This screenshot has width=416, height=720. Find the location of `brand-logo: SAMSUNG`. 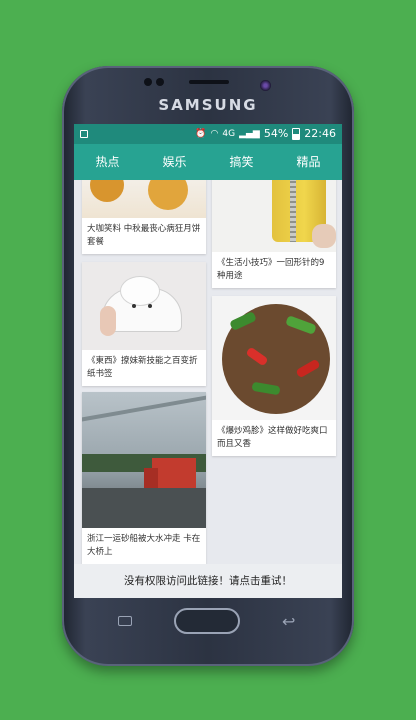

brand-logo: SAMSUNG is located at coordinates (208, 105).